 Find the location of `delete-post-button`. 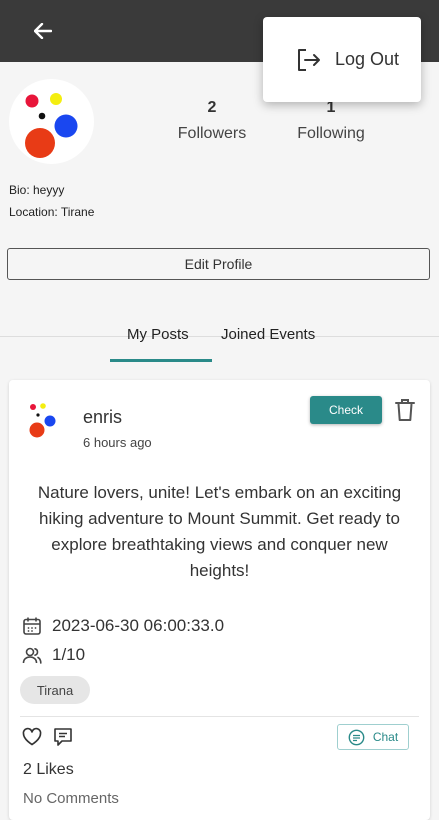

delete-post-button is located at coordinates (405, 410).